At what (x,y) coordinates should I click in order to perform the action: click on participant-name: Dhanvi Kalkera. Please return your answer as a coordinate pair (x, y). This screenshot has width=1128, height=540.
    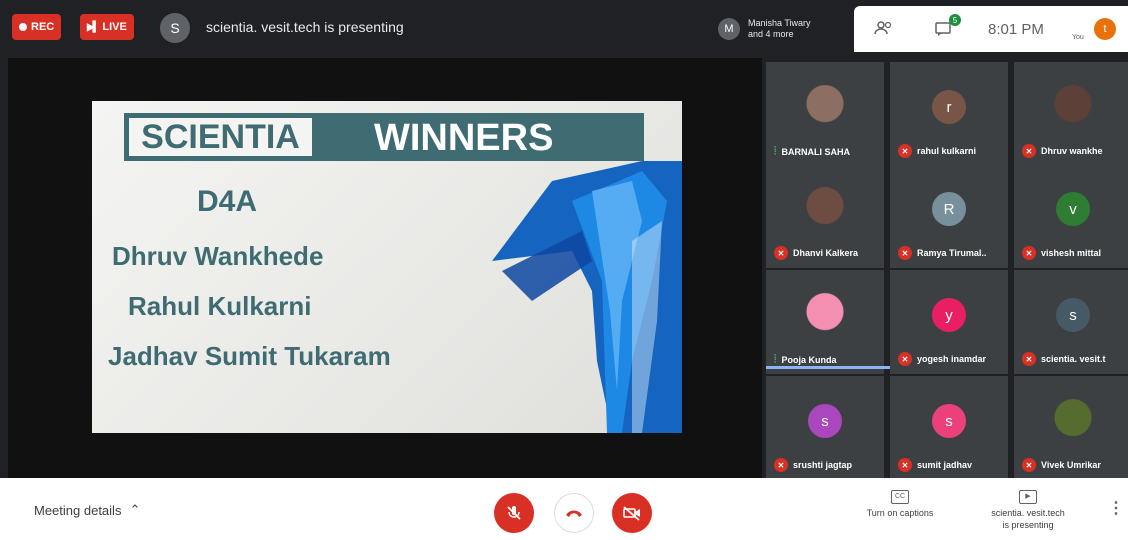
    Looking at the image, I should click on (826, 253).